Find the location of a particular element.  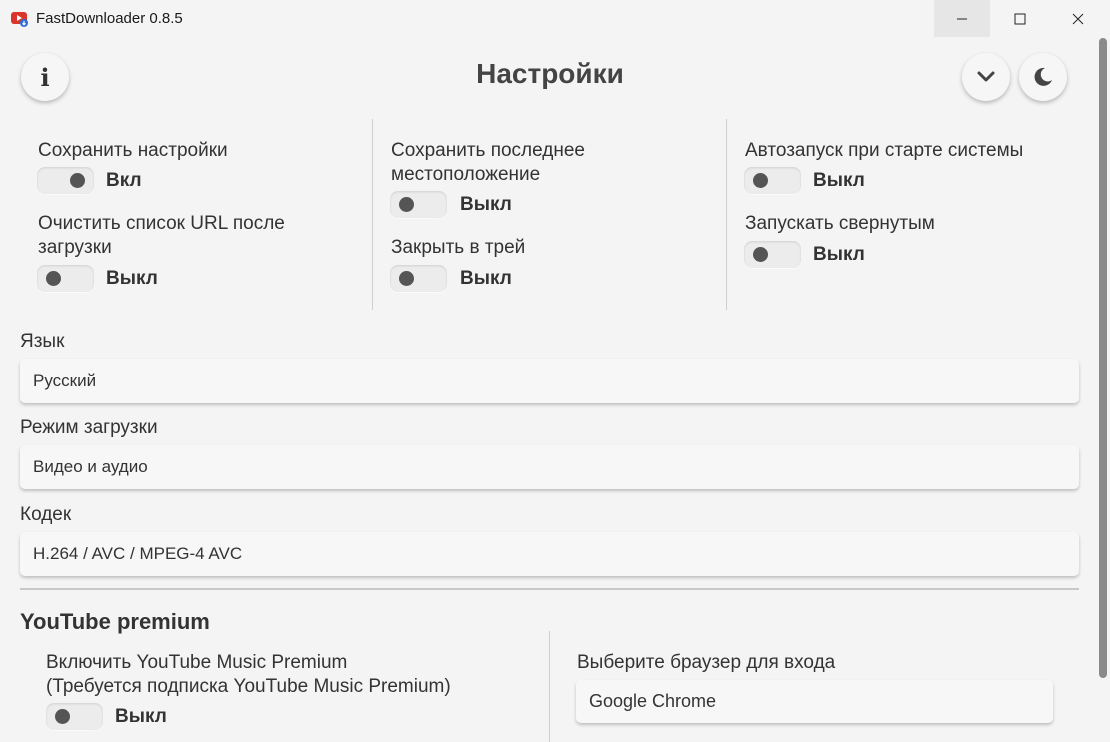

download-mode-select: Видео и аудио is located at coordinates (549, 467).